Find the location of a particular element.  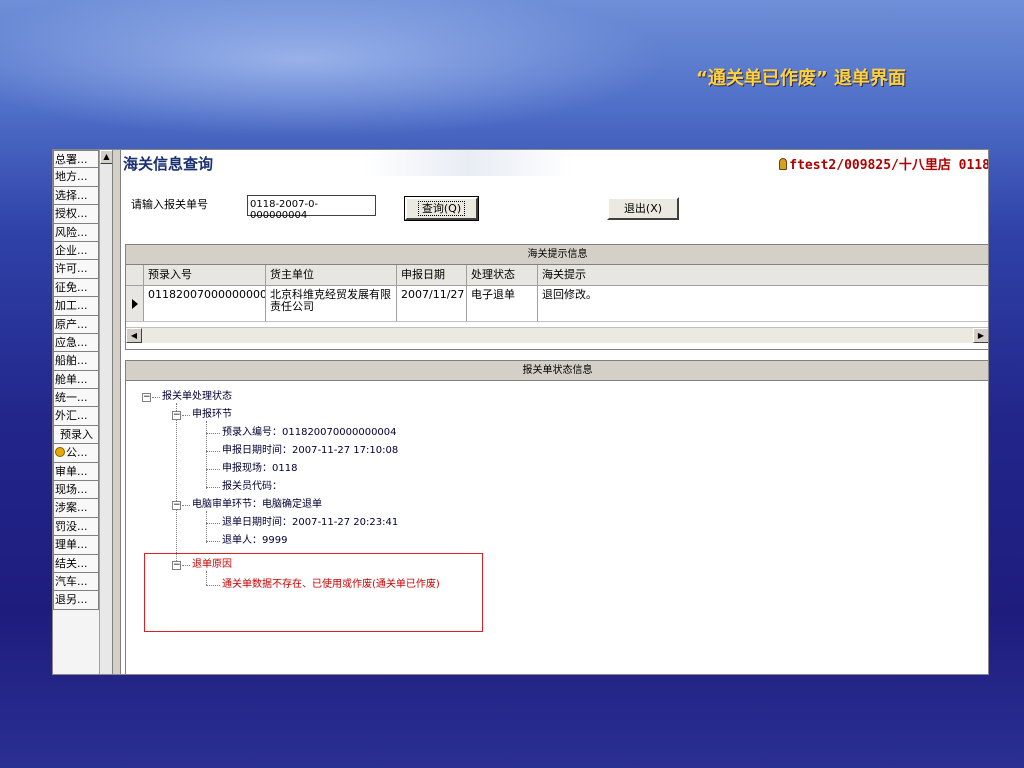

query-label: 请输入报关单号 is located at coordinates (169, 204).